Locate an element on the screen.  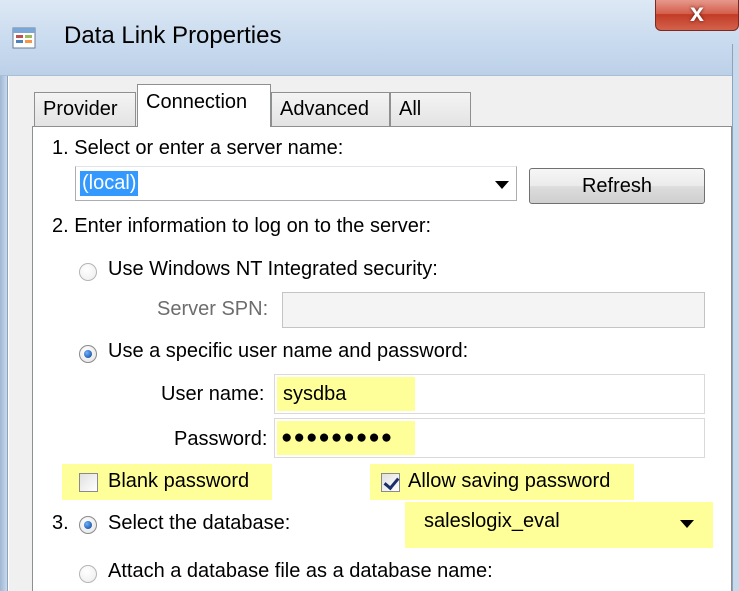
user-name-input: sysdba is located at coordinates (489, 394).